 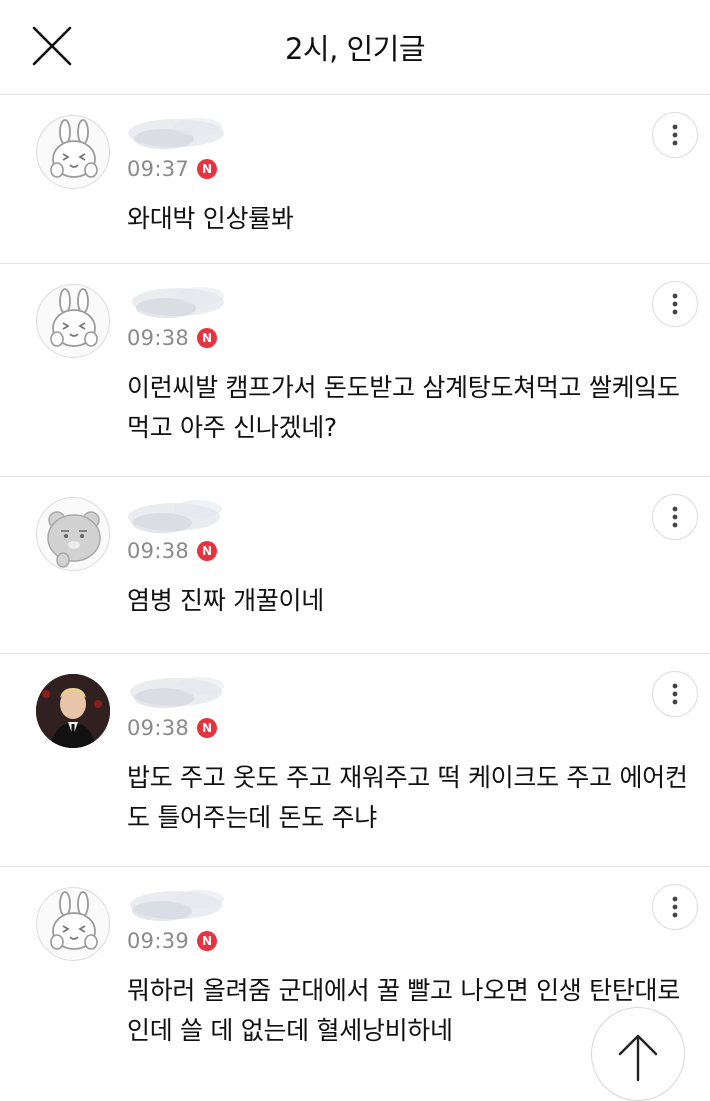 I want to click on page-title: 2시, 인기글, so click(x=355, y=49).